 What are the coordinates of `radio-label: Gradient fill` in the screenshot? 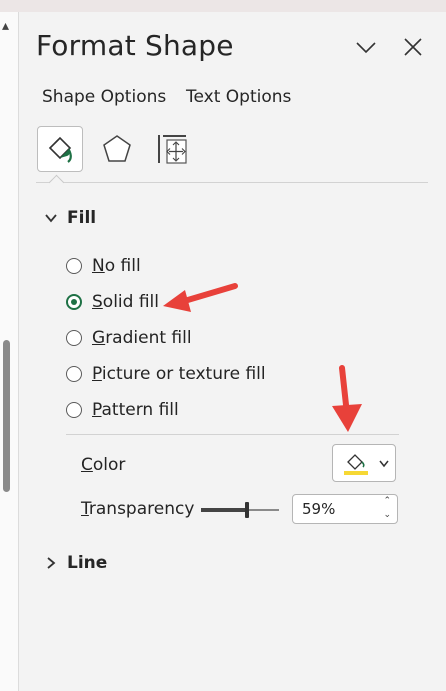 It's located at (142, 338).